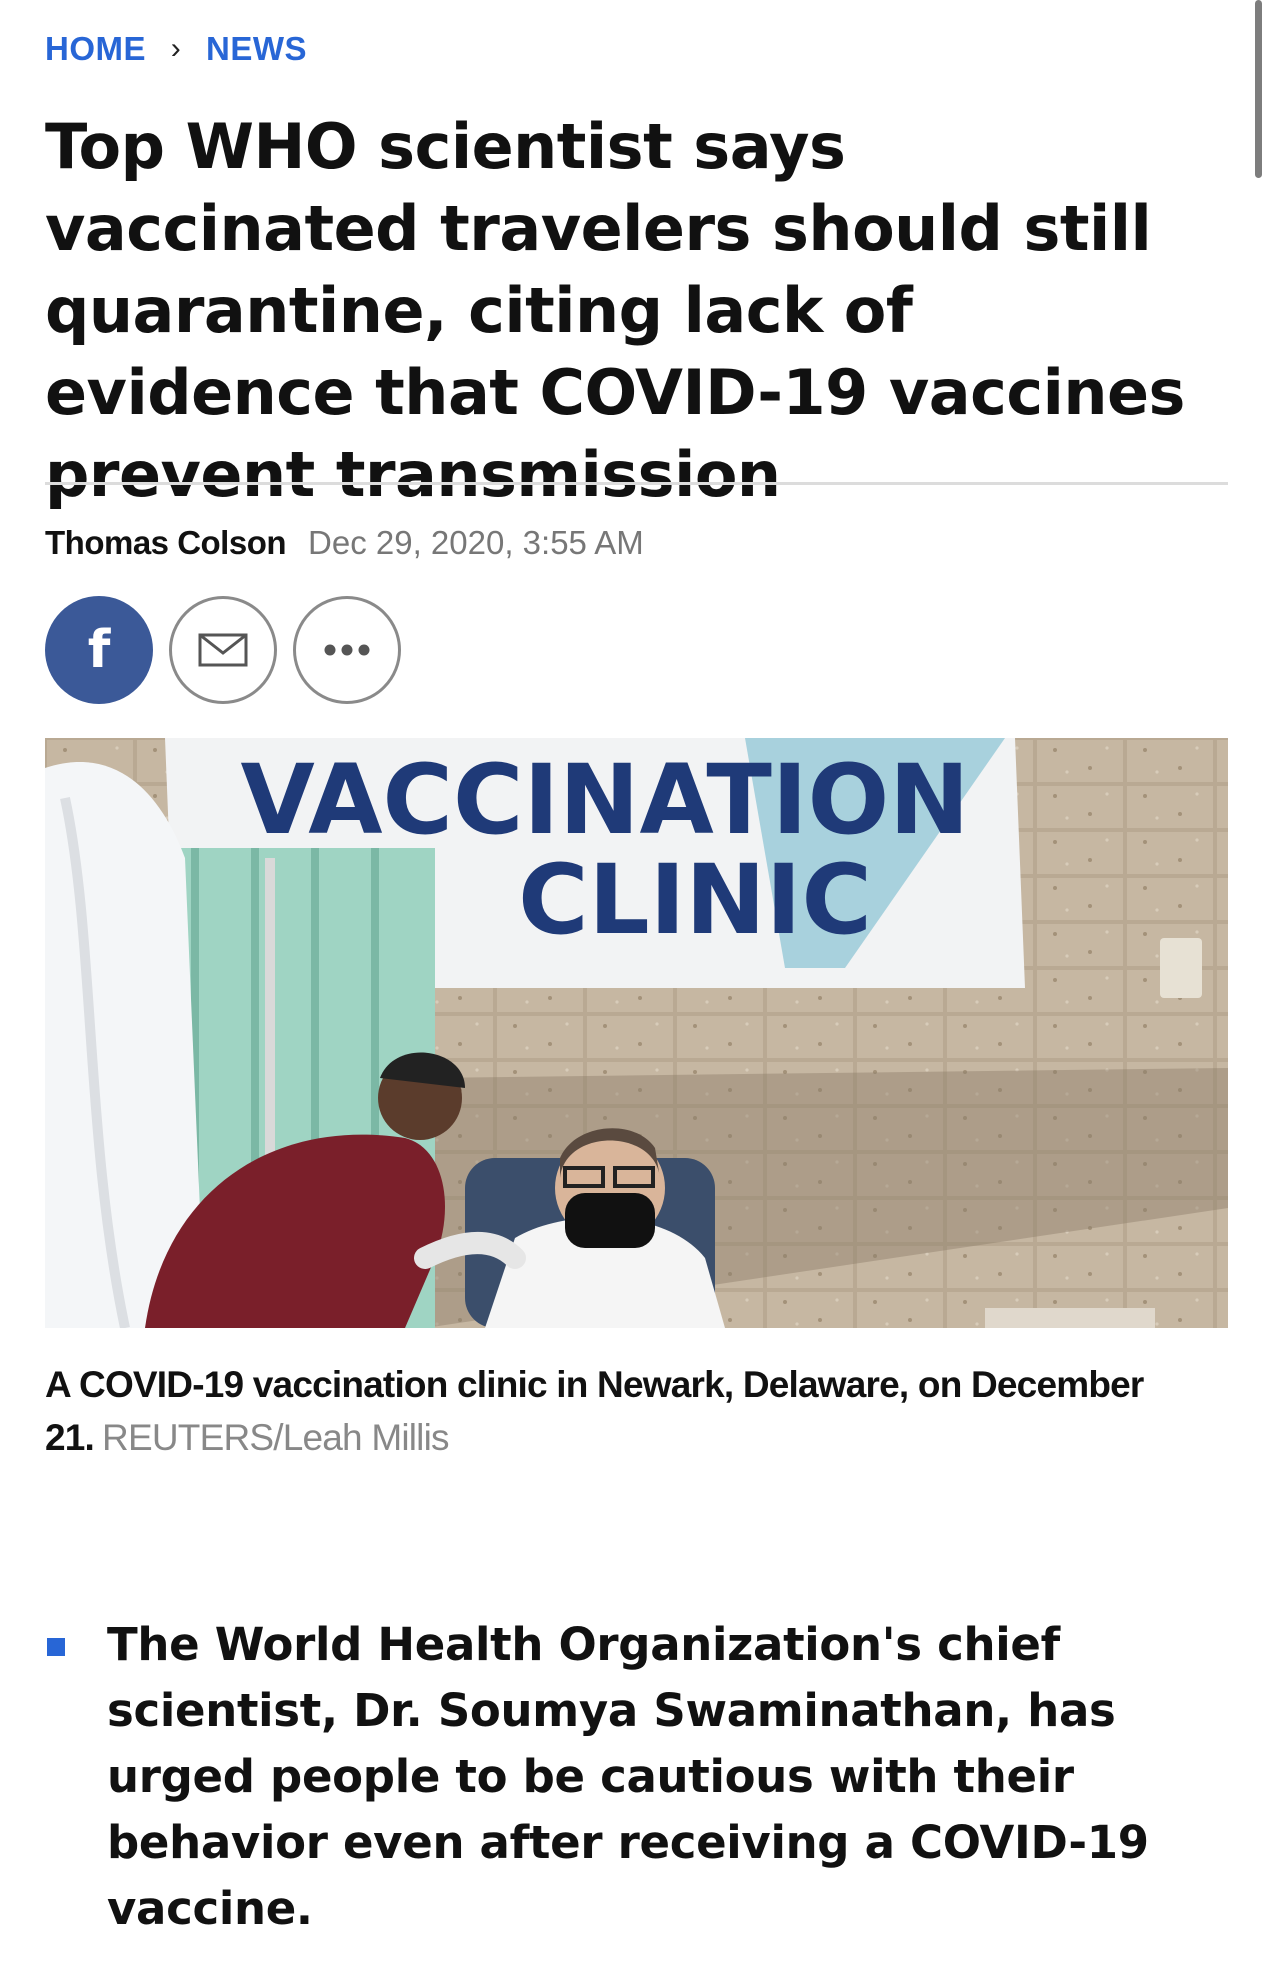 The width and height of the screenshot is (1284, 1988). What do you see at coordinates (275, 1437) in the screenshot?
I see `photo-credit: REUTERS/Leah Millis` at bounding box center [275, 1437].